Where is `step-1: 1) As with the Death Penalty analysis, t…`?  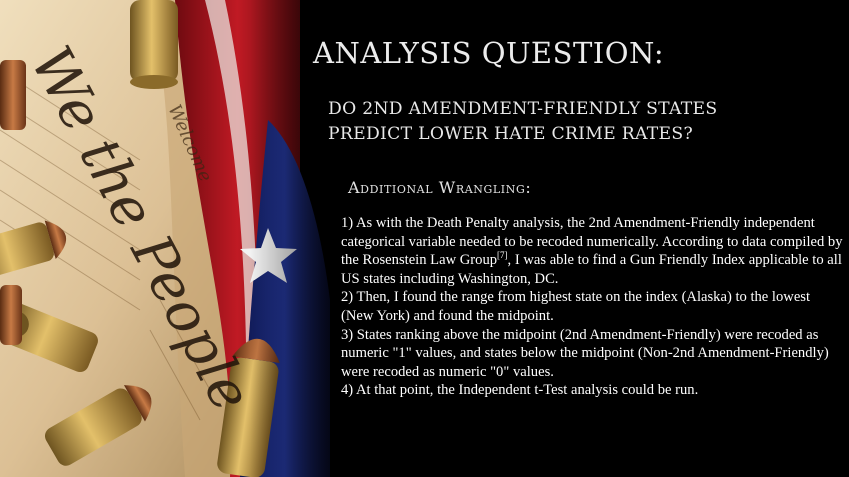 step-1: 1) As with the Death Penalty analysis, t… is located at coordinates (593, 251).